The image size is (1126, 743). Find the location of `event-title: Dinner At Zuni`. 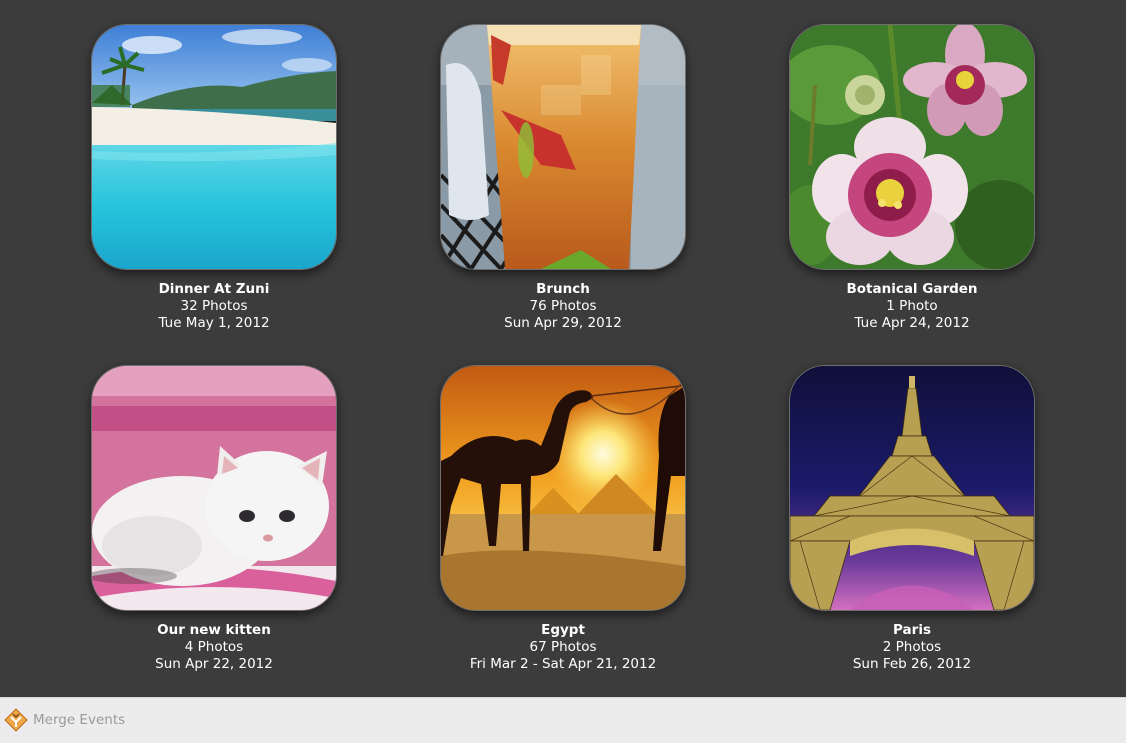

event-title: Dinner At Zuni is located at coordinates (214, 289).